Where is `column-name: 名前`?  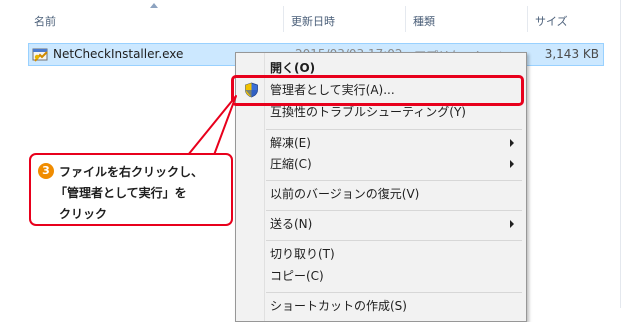
column-name: 名前 is located at coordinates (155, 16).